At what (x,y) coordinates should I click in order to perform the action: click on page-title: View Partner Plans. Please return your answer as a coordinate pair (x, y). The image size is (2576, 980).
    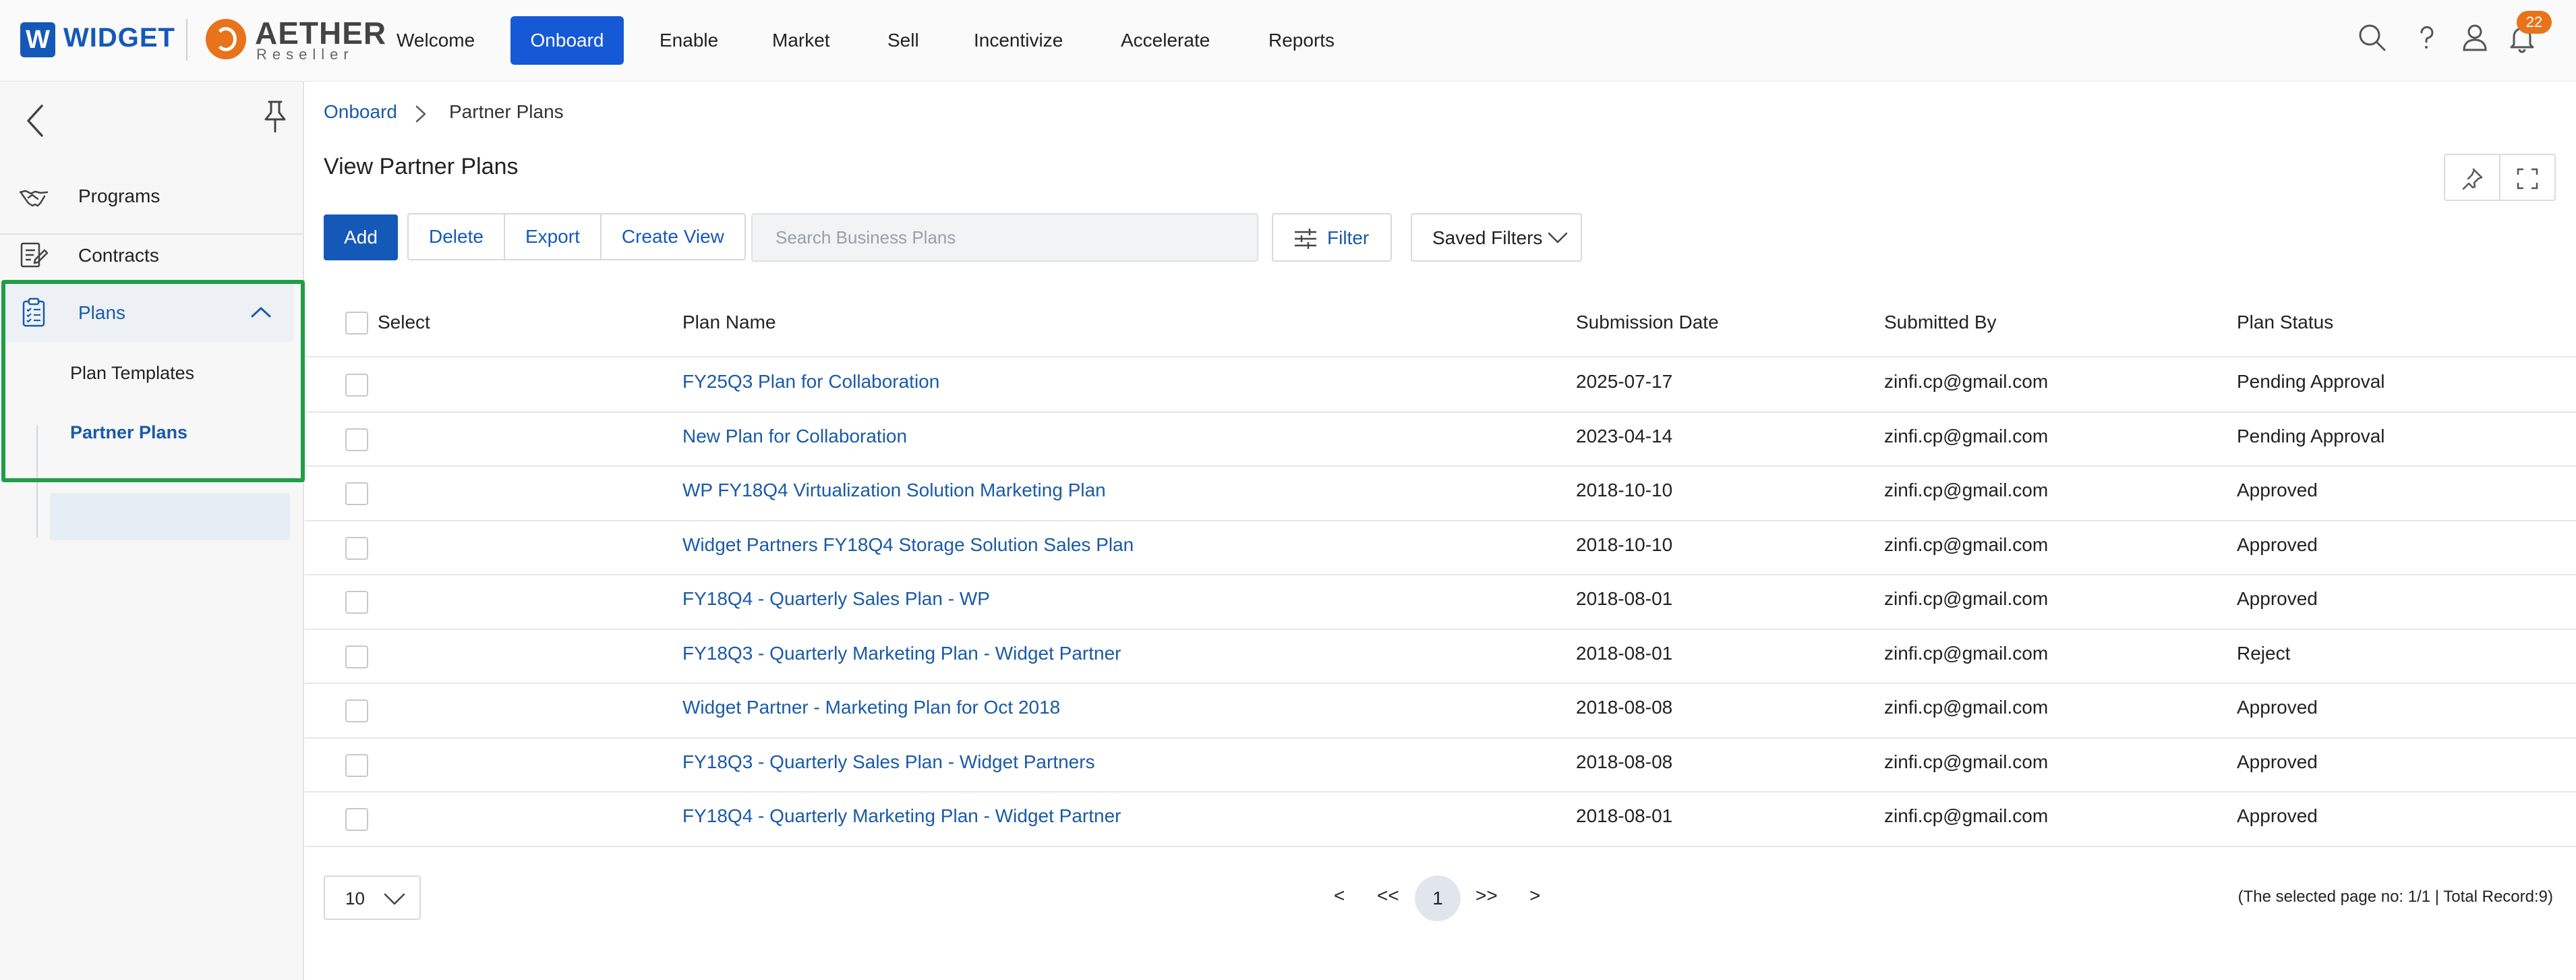
    Looking at the image, I should click on (422, 166).